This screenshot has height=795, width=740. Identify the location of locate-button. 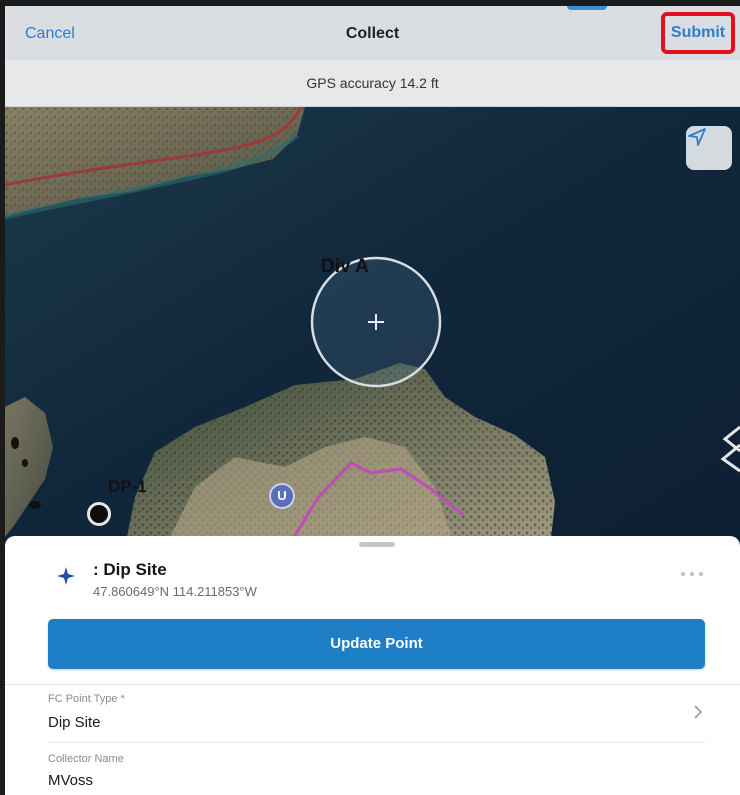
(709, 148).